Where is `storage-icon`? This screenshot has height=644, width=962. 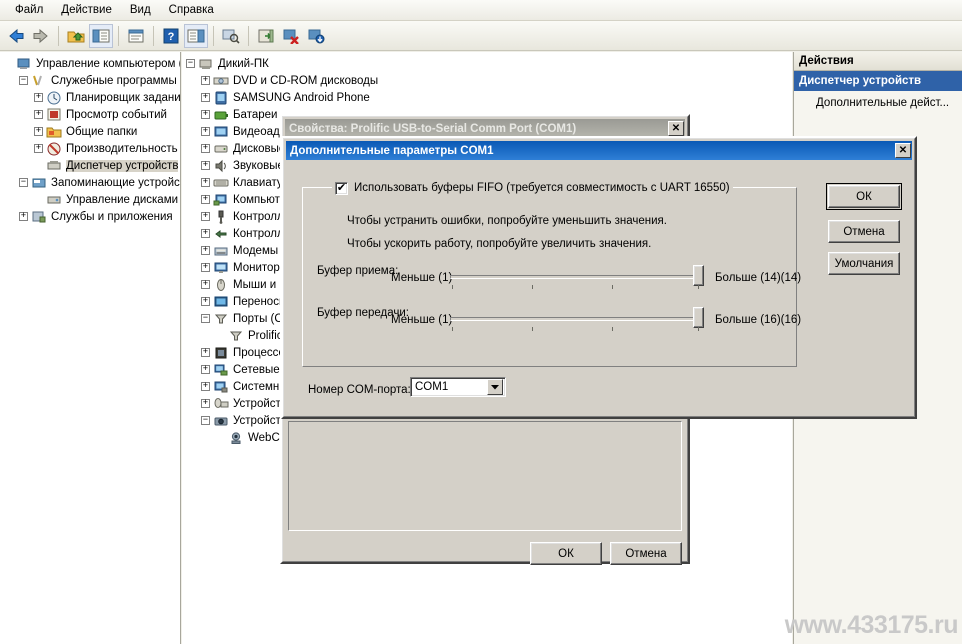 storage-icon is located at coordinates (39, 182).